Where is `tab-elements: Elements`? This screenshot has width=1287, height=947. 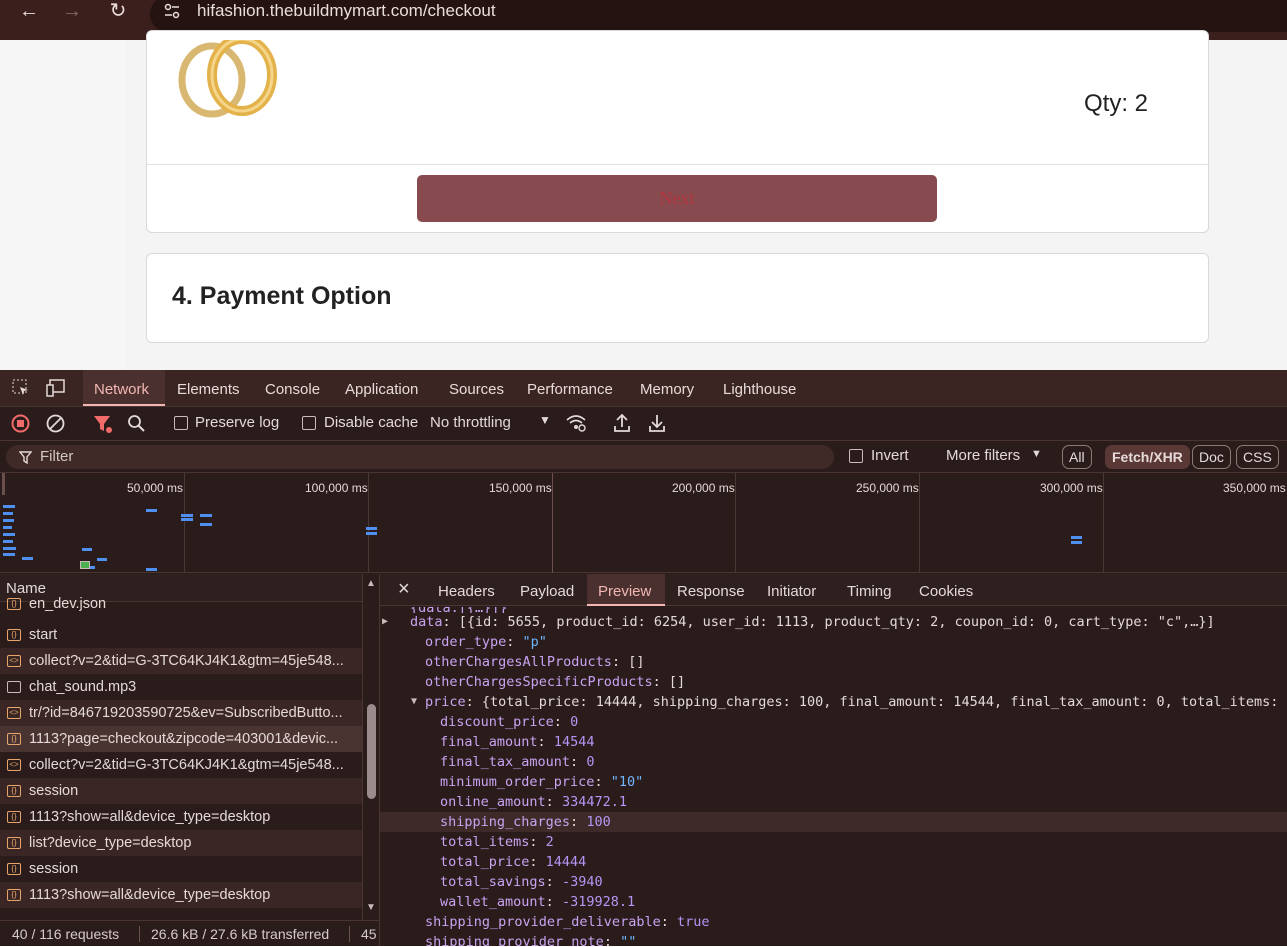 tab-elements: Elements is located at coordinates (208, 389).